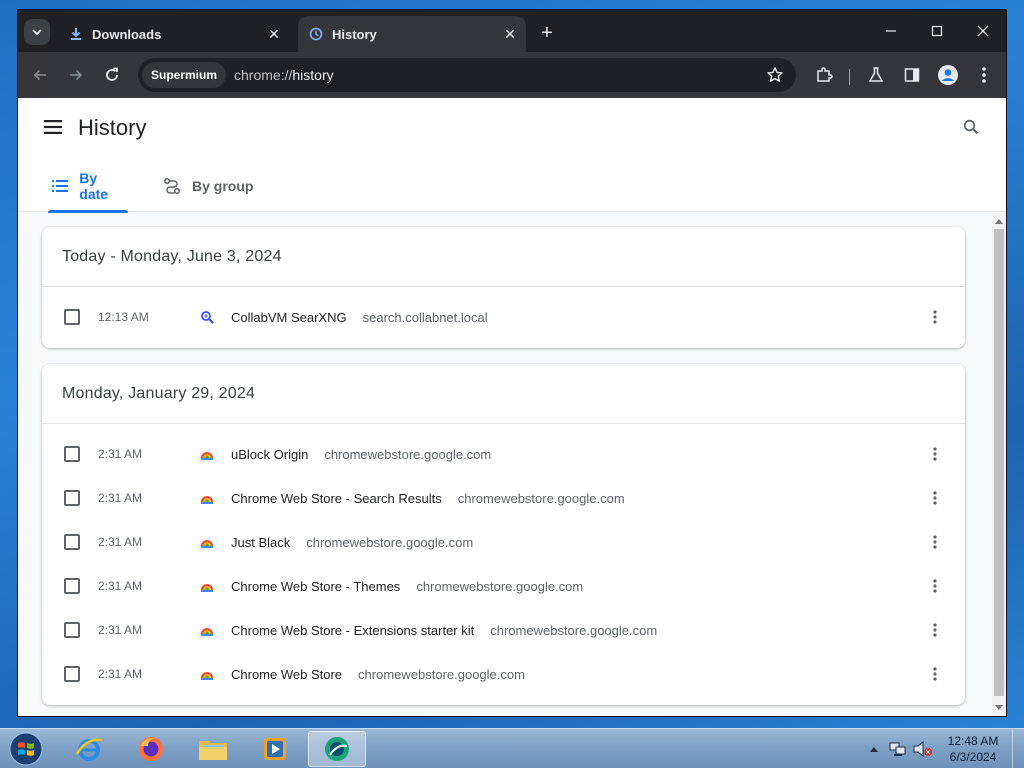 The height and width of the screenshot is (768, 1024). Describe the element at coordinates (316, 34) in the screenshot. I see `history-clock-icon` at that location.